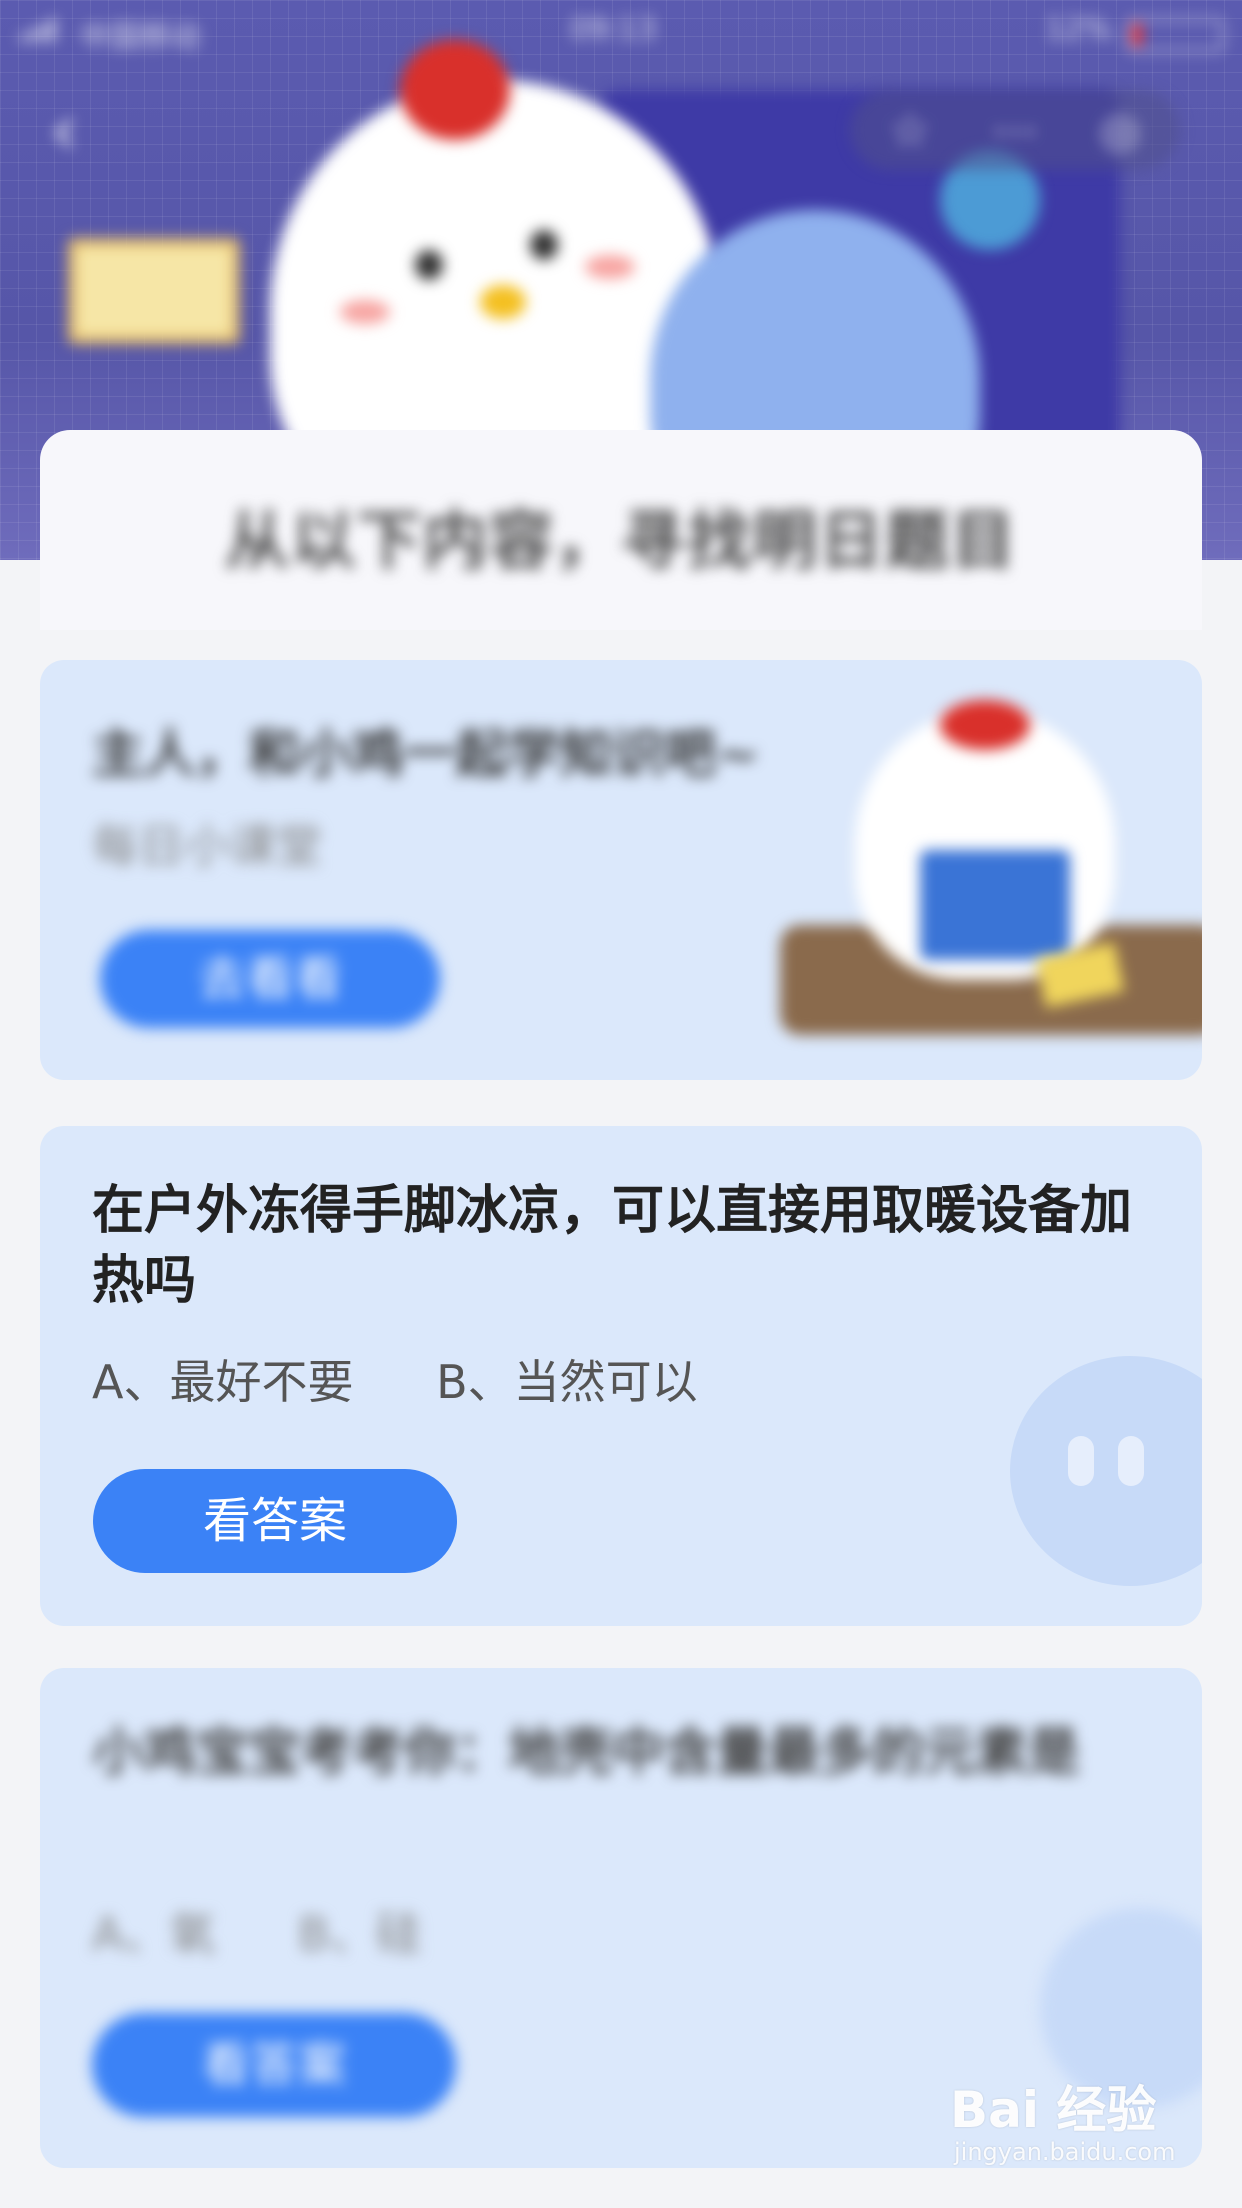 Image resolution: width=1242 pixels, height=2208 pixels. Describe the element at coordinates (1106, 1471) in the screenshot. I see `chat-bubble-icon` at that location.